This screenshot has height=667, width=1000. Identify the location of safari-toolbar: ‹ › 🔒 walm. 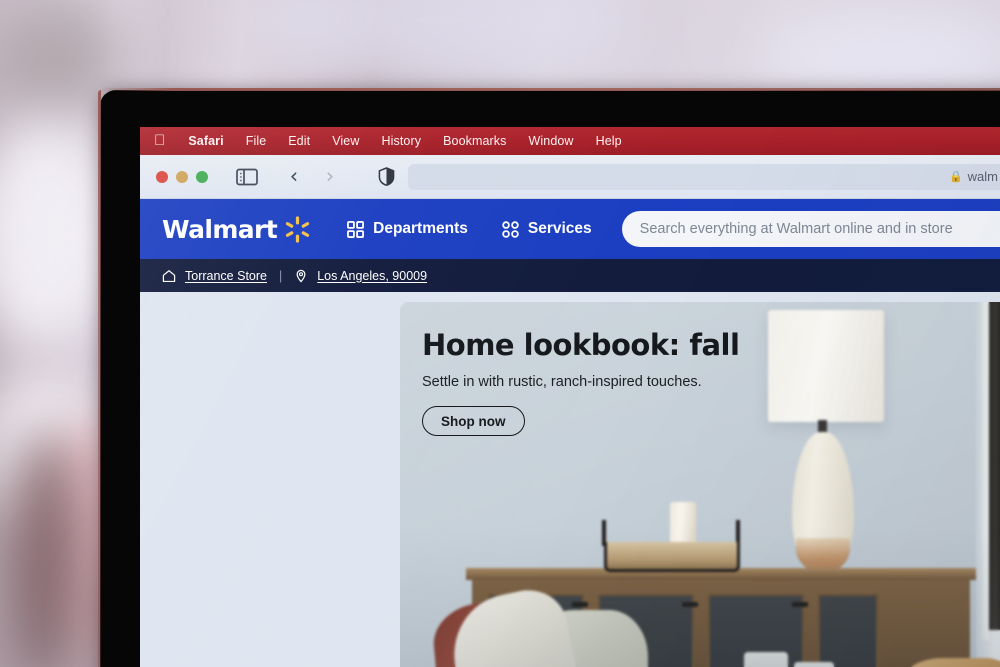
(570, 177).